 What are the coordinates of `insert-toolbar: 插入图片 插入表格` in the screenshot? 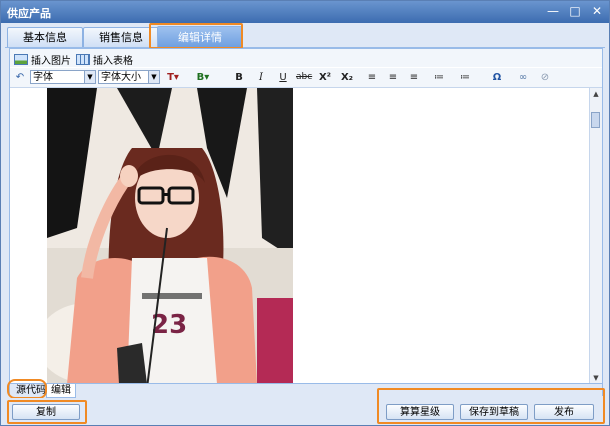 It's located at (306, 58).